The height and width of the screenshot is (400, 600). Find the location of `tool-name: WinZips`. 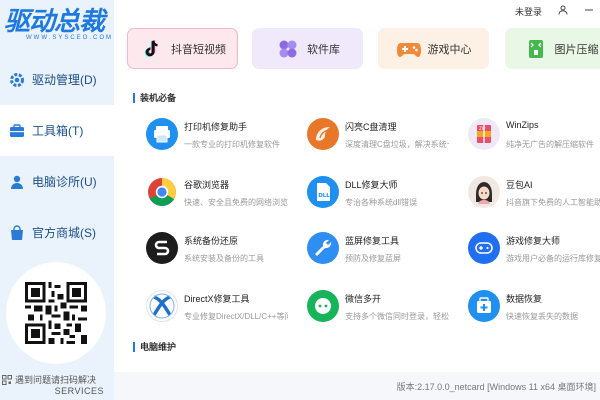

tool-name: WinZips is located at coordinates (522, 125).